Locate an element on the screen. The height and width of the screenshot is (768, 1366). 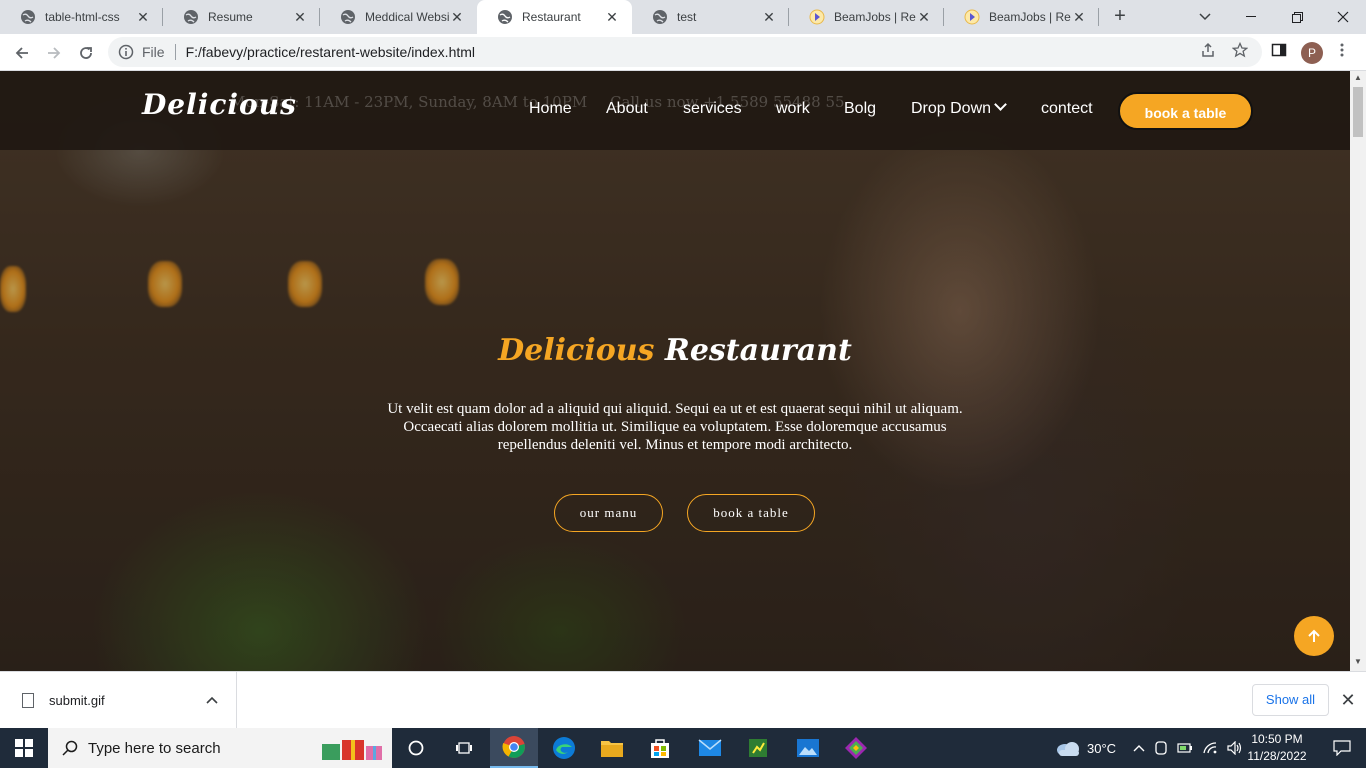
store-taskbar-button is located at coordinates (660, 748).